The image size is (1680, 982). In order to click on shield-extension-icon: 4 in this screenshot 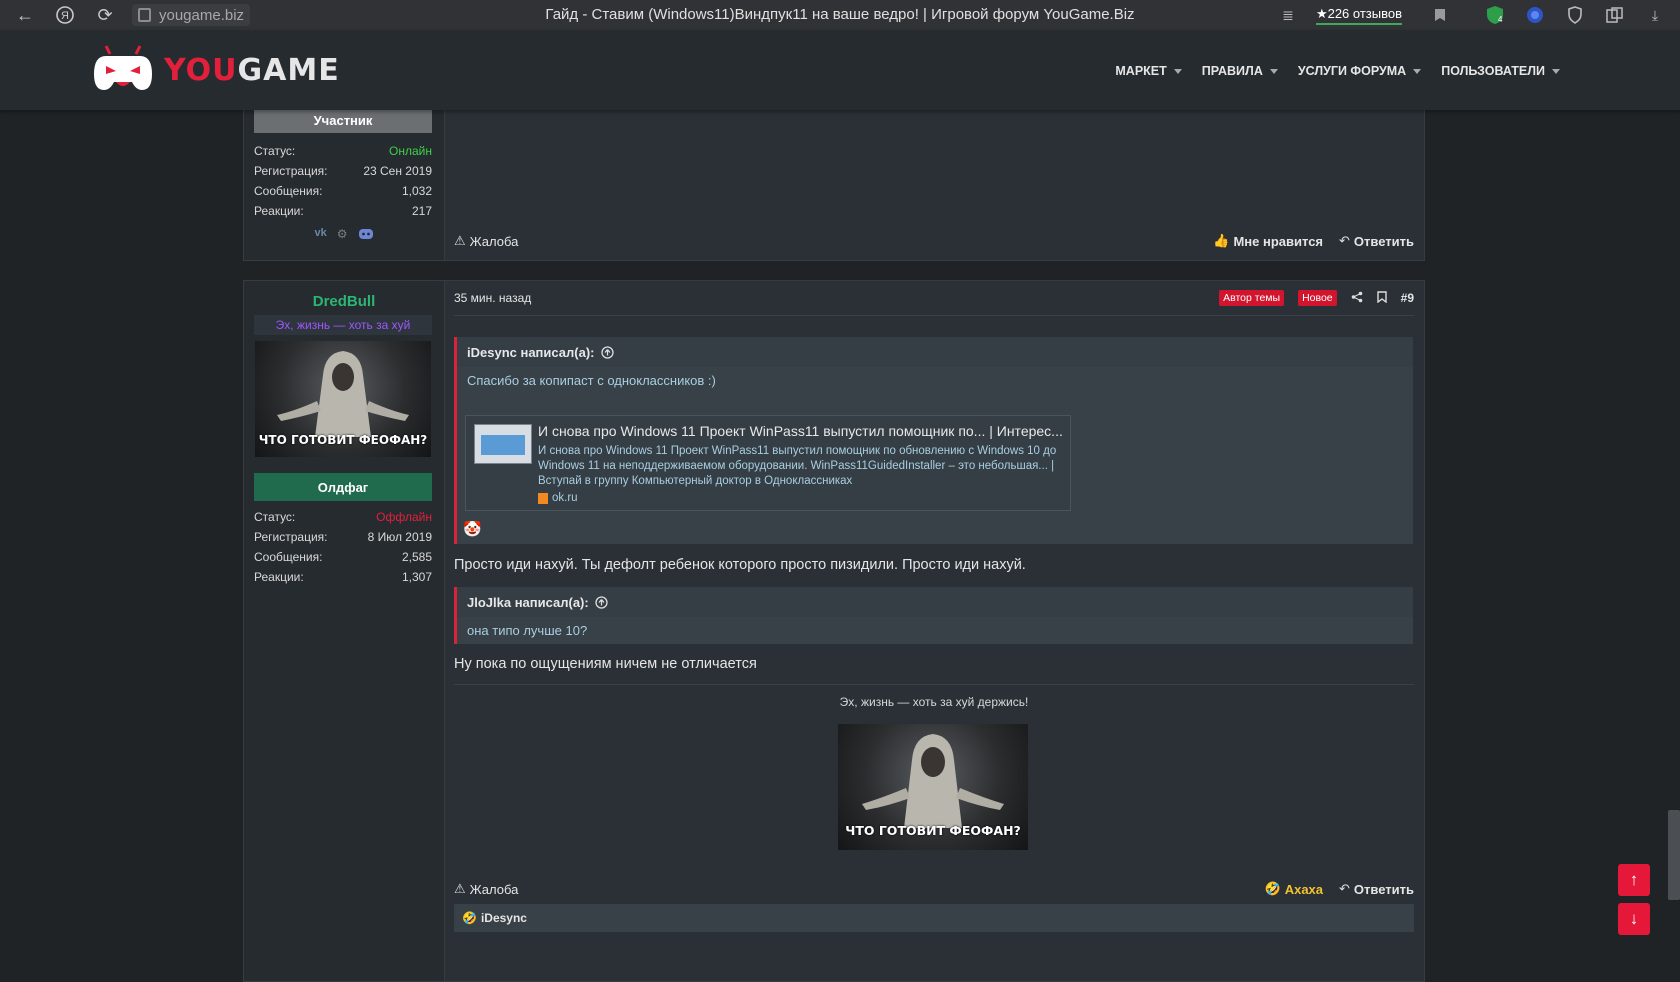, I will do `click(1495, 15)`.